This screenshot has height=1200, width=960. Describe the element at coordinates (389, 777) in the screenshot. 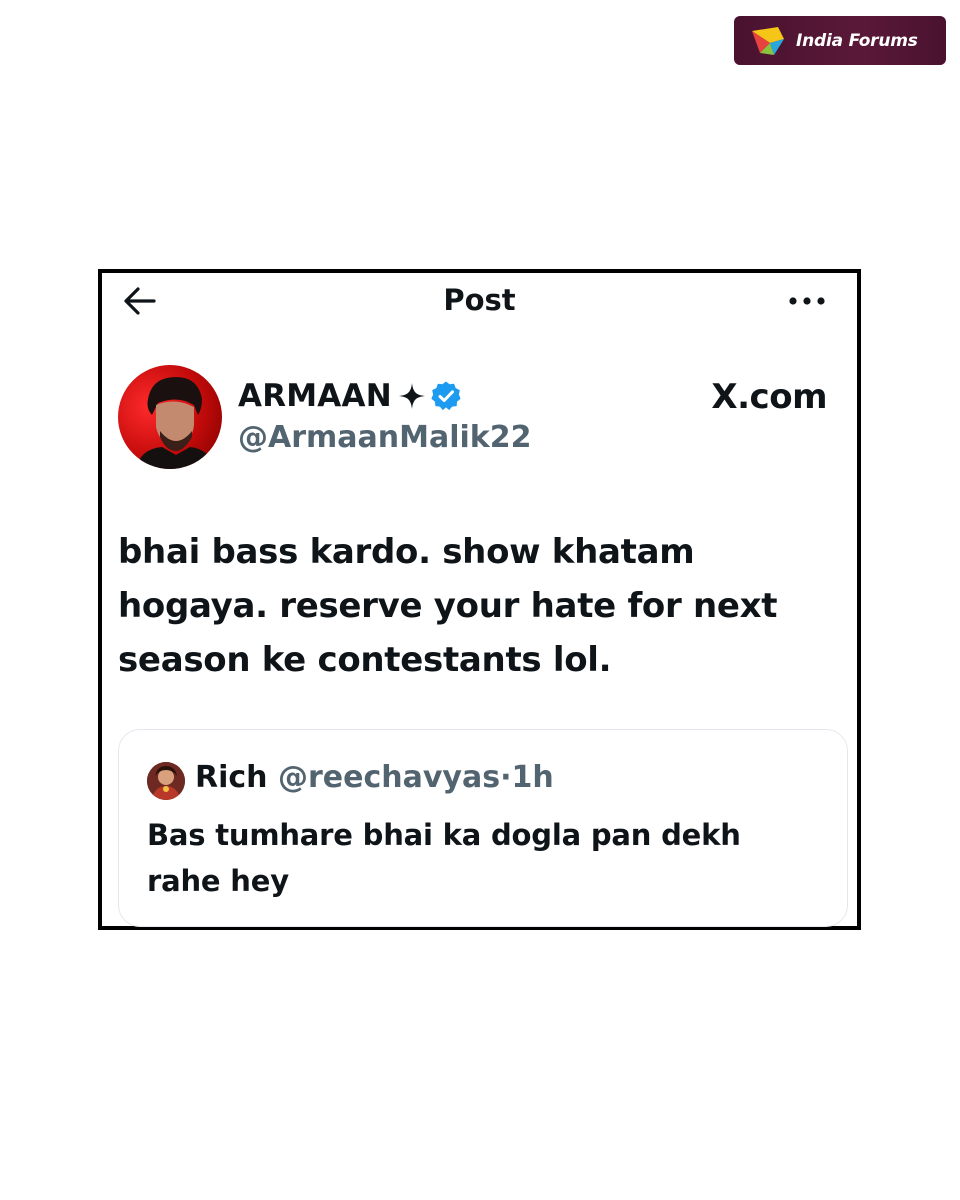

I see `quoted-author-handle: @reechavyas` at that location.